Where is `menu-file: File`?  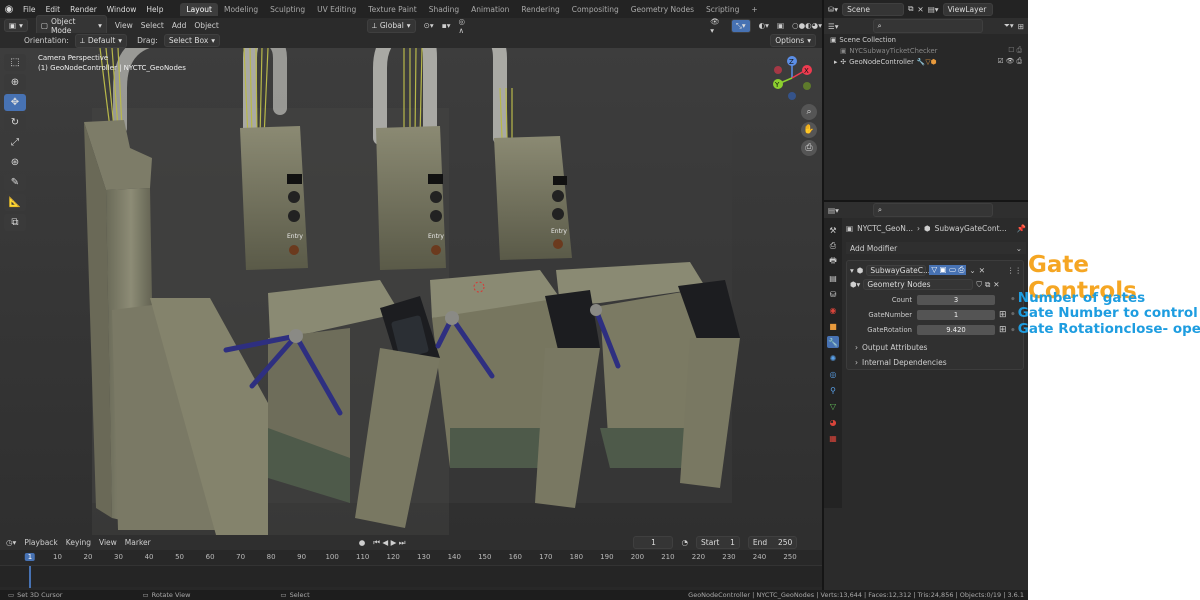 menu-file: File is located at coordinates (29, 9).